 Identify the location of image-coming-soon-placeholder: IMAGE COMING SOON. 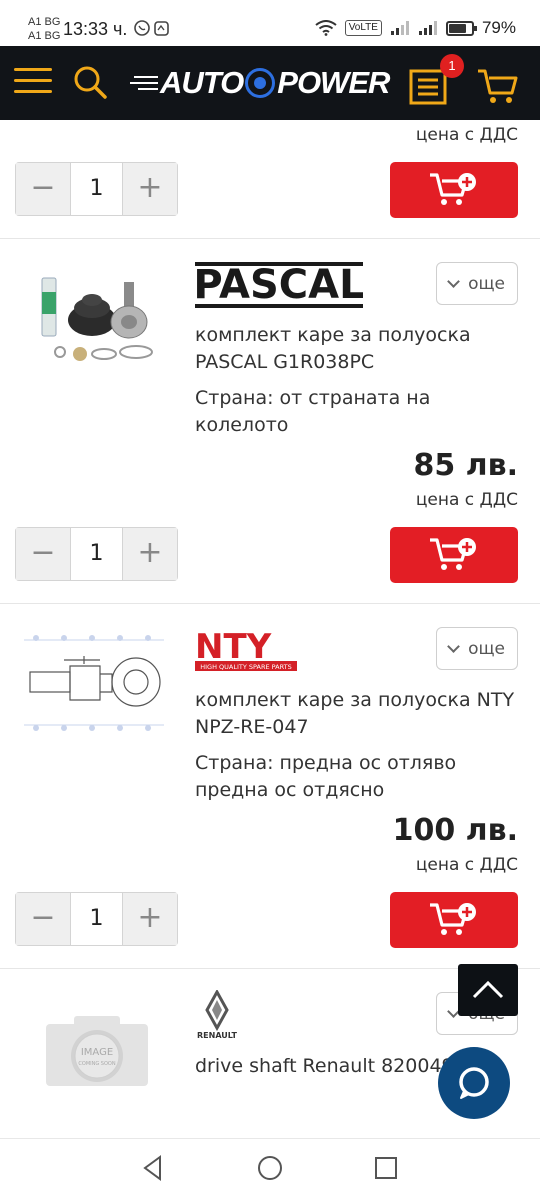
(97, 1050).